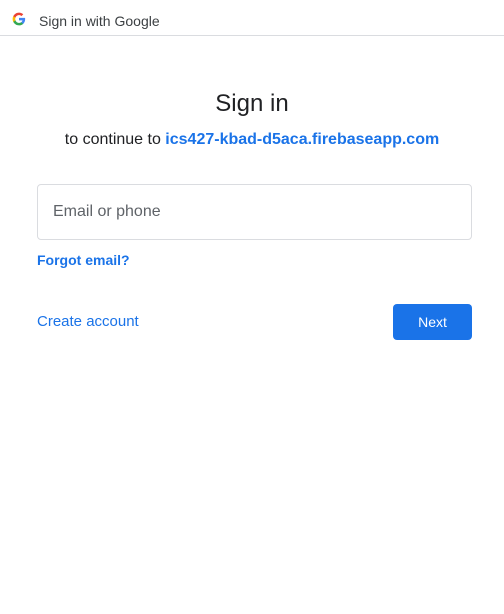 The width and height of the screenshot is (504, 614). Describe the element at coordinates (88, 322) in the screenshot. I see `create-account-link: Create account` at that location.